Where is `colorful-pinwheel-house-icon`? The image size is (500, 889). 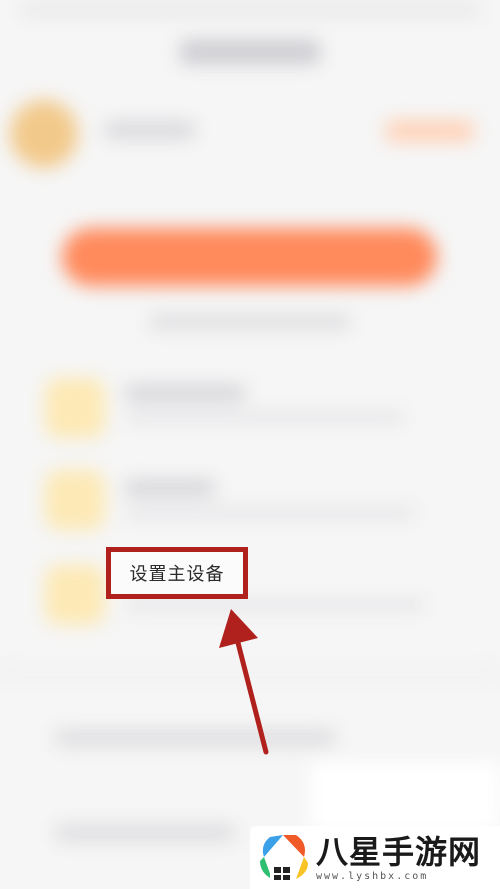
colorful-pinwheel-house-icon is located at coordinates (284, 857).